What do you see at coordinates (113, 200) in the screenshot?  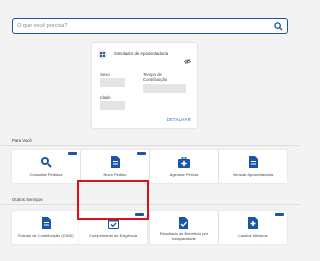 I see `highlight-box` at bounding box center [113, 200].